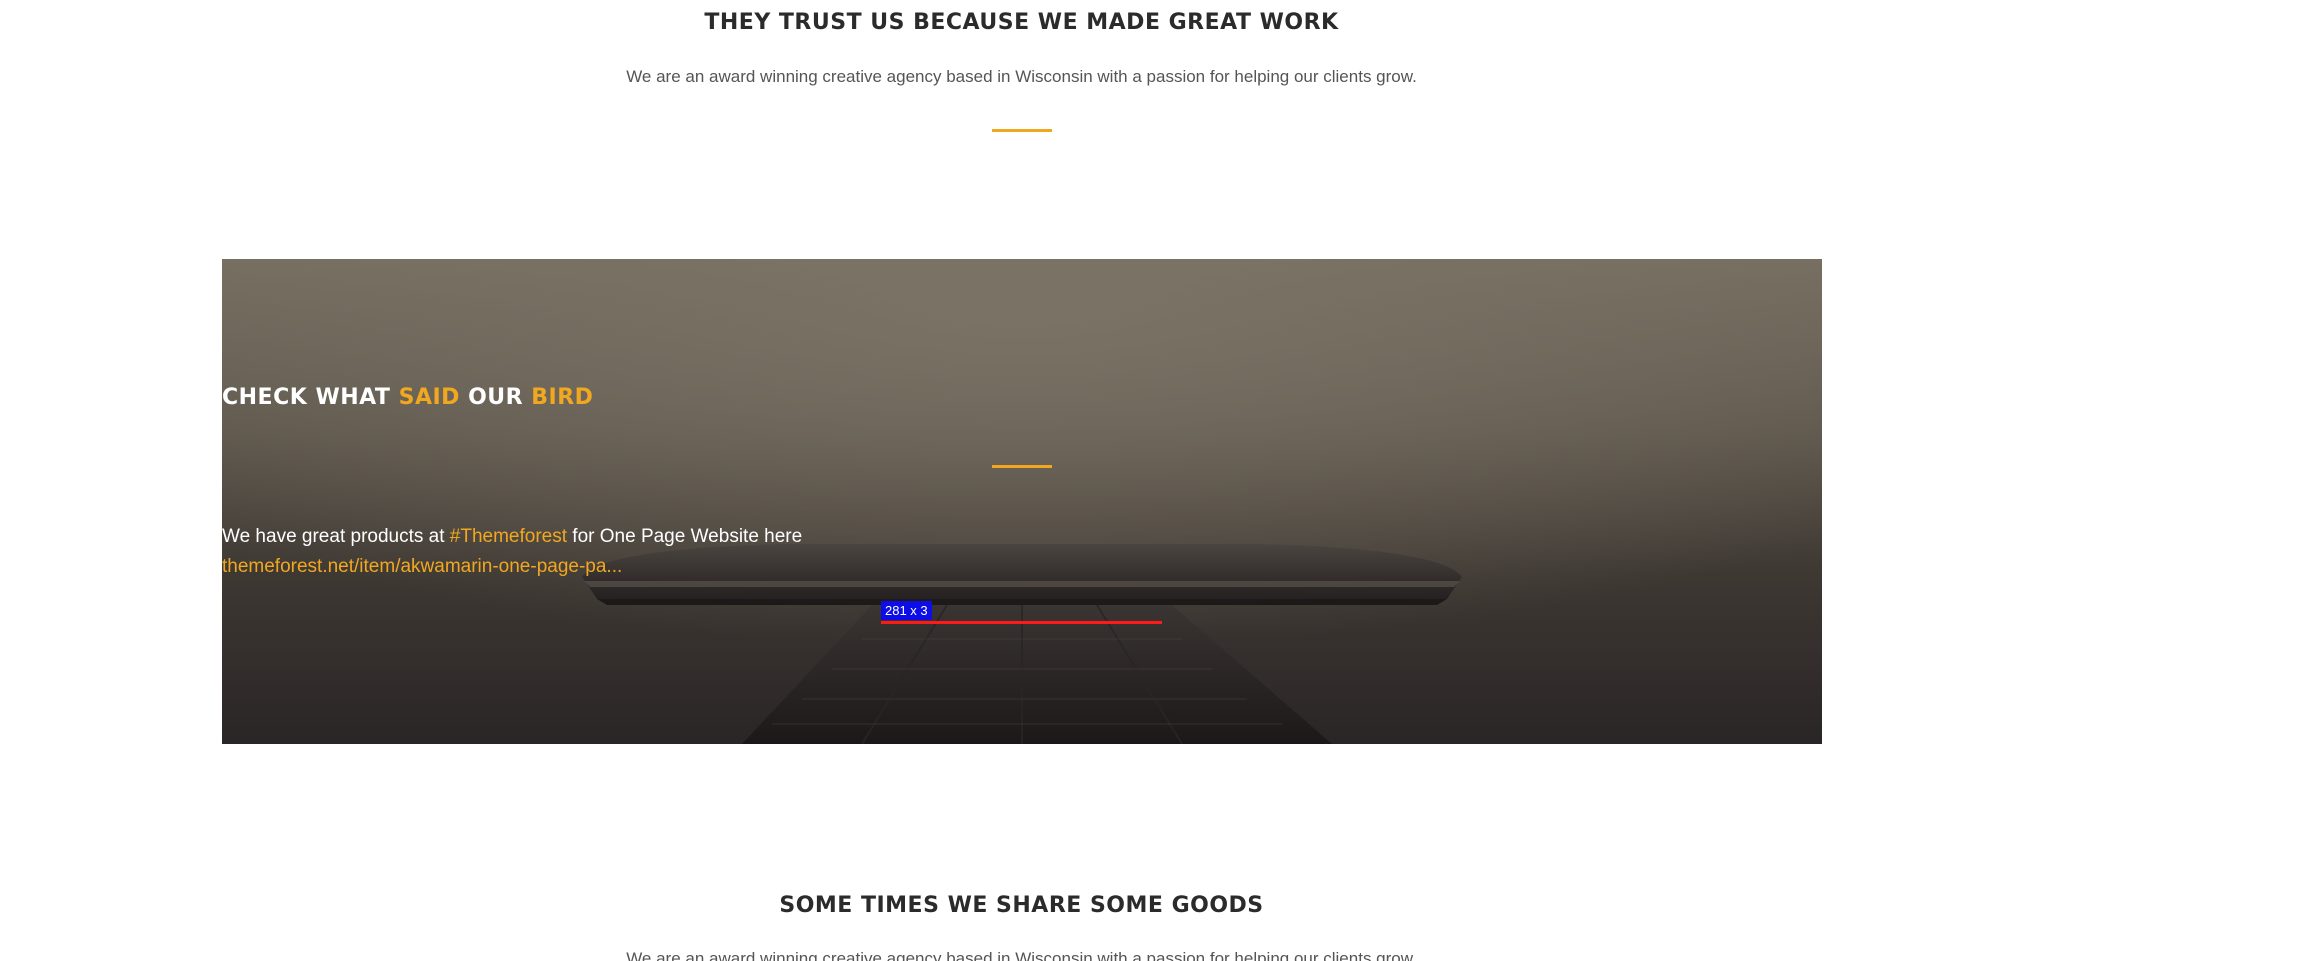  Describe the element at coordinates (685, 536) in the screenshot. I see `tweet-text-after: for One Page Website here` at that location.